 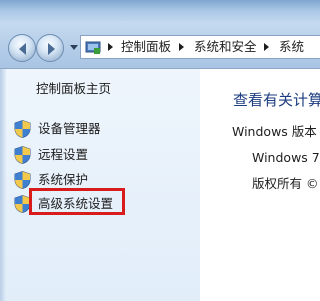 I want to click on breadcrumb-control-panel: 控制面板, so click(x=146, y=47).